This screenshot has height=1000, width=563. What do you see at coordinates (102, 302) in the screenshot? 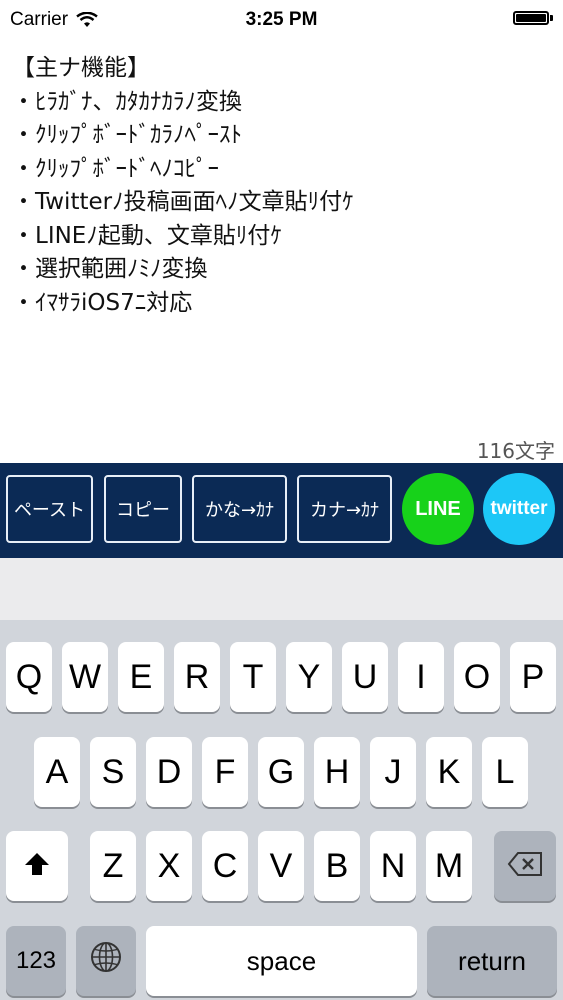
I see `text-line: ・ｲﾏｻﾗiOS7ﾆ対応` at bounding box center [102, 302].